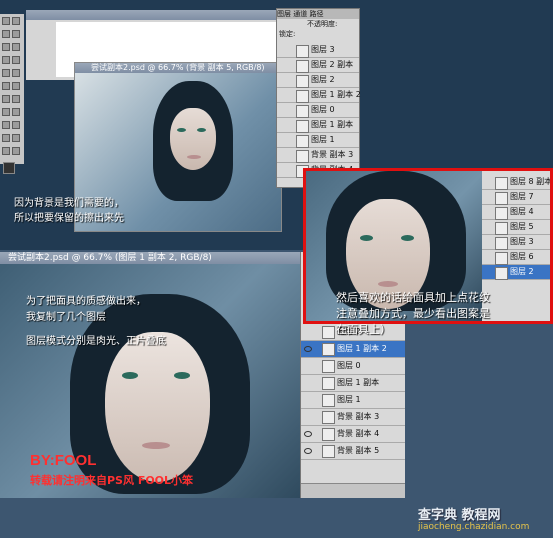  I want to click on layer-name: 图层 5, so click(522, 226).